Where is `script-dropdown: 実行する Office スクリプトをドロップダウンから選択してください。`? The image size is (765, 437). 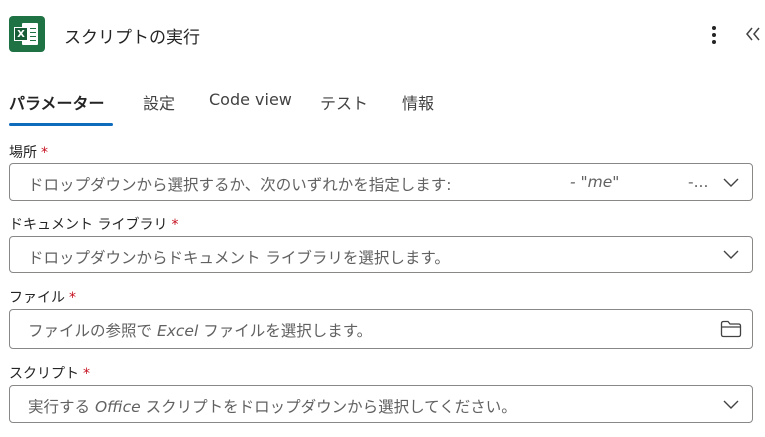
script-dropdown: 実行する Office スクリプトをドロップダウンから選択してください。 is located at coordinates (381, 404).